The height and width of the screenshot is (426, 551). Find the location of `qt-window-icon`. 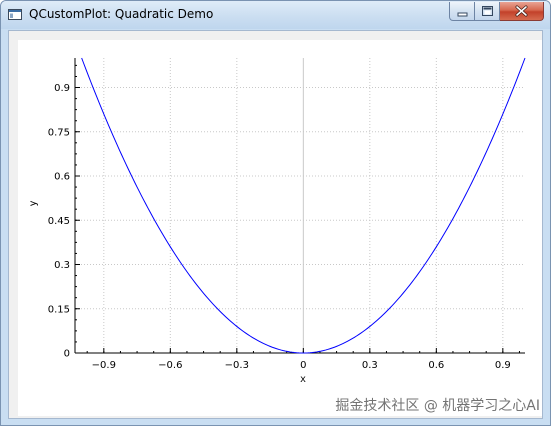

qt-window-icon is located at coordinates (15, 14).